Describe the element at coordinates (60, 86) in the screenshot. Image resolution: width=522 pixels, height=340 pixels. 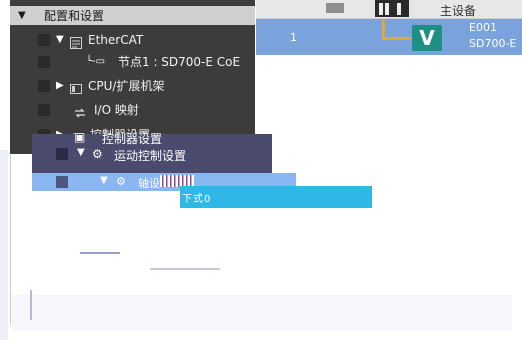
I see `expand-toggle-icon: ▶` at that location.